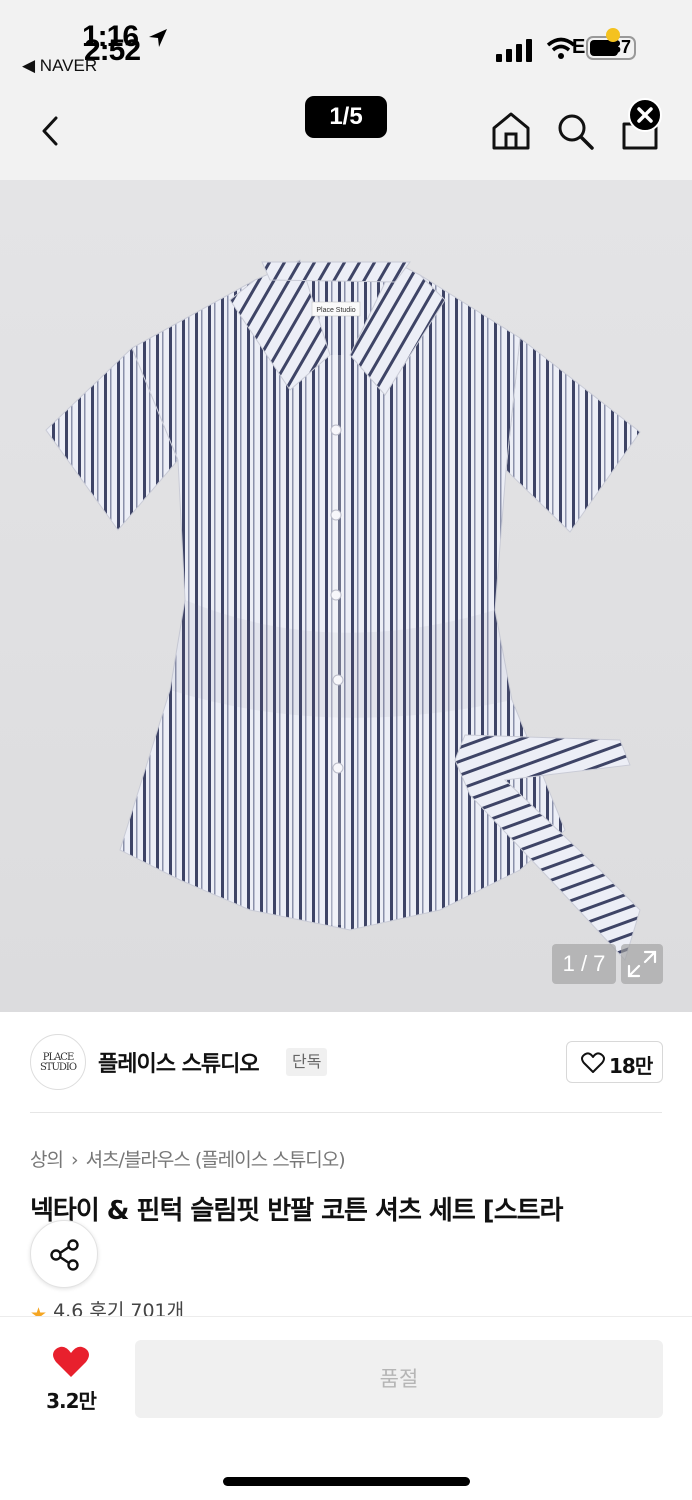 The image size is (692, 1500). What do you see at coordinates (59, 66) in the screenshot?
I see `back-to-app-link: ◀ NAVER` at bounding box center [59, 66].